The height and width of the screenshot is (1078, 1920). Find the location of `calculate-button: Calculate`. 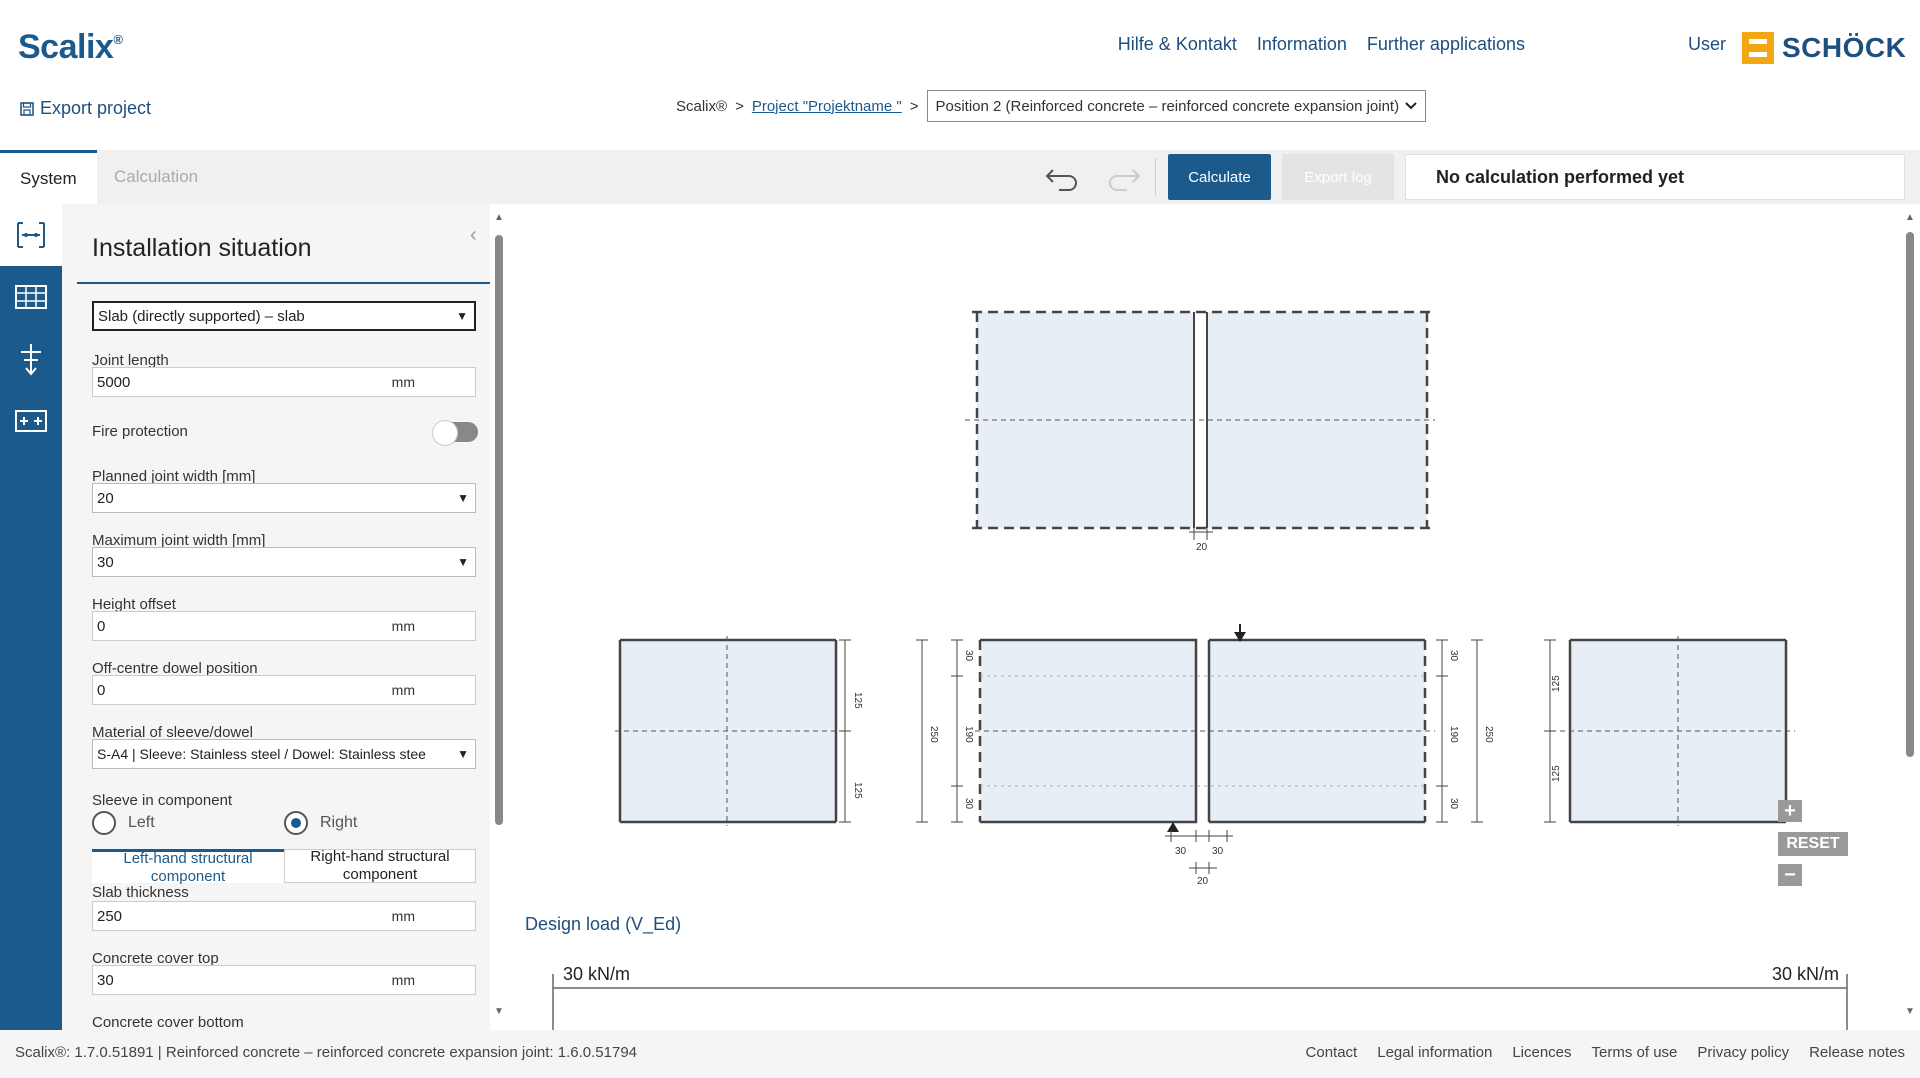

calculate-button: Calculate is located at coordinates (1219, 177).